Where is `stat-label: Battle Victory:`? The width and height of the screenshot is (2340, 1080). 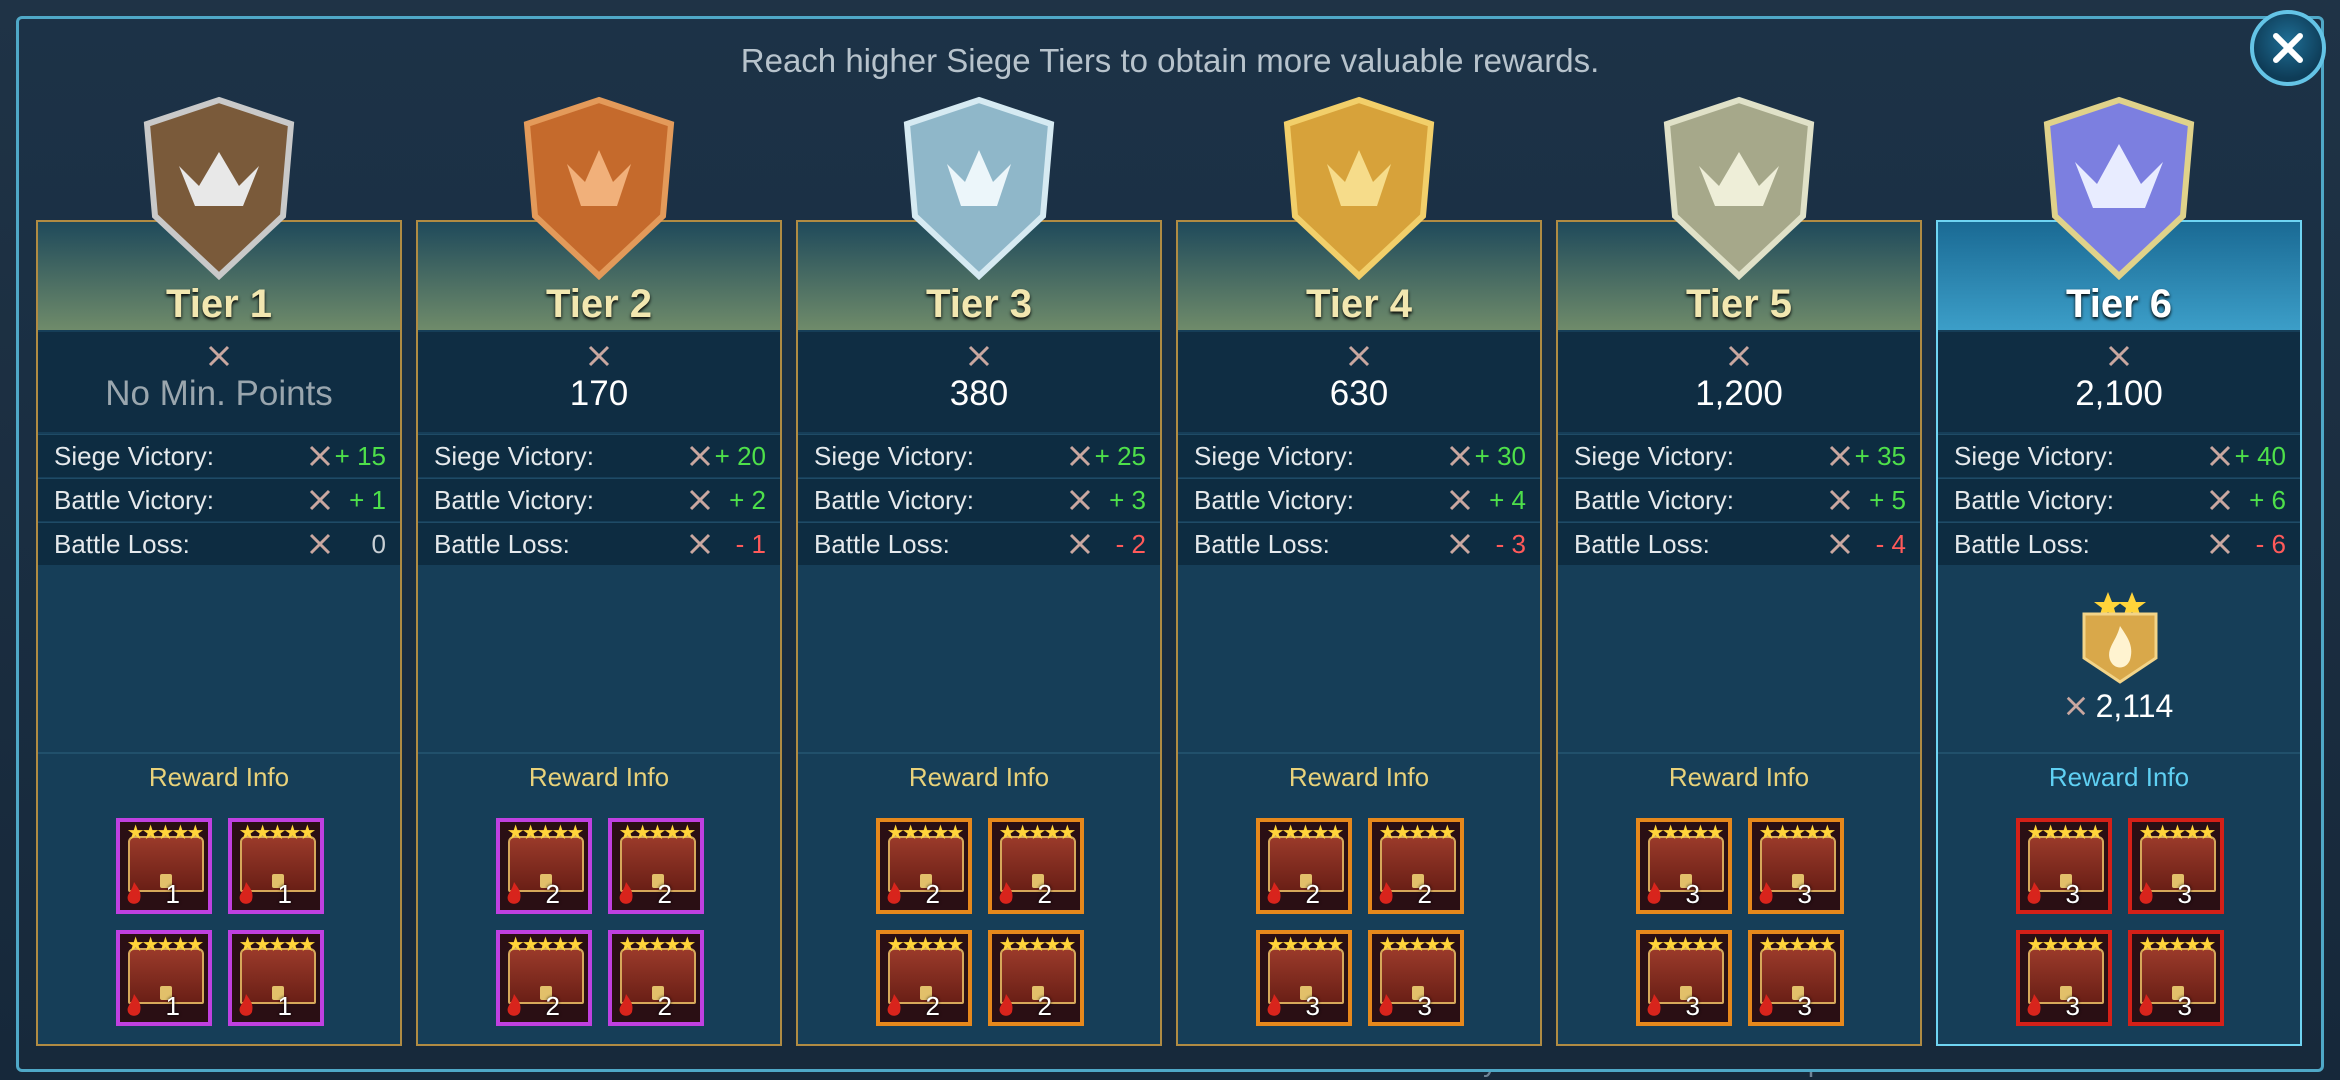 stat-label: Battle Victory: is located at coordinates (1274, 500).